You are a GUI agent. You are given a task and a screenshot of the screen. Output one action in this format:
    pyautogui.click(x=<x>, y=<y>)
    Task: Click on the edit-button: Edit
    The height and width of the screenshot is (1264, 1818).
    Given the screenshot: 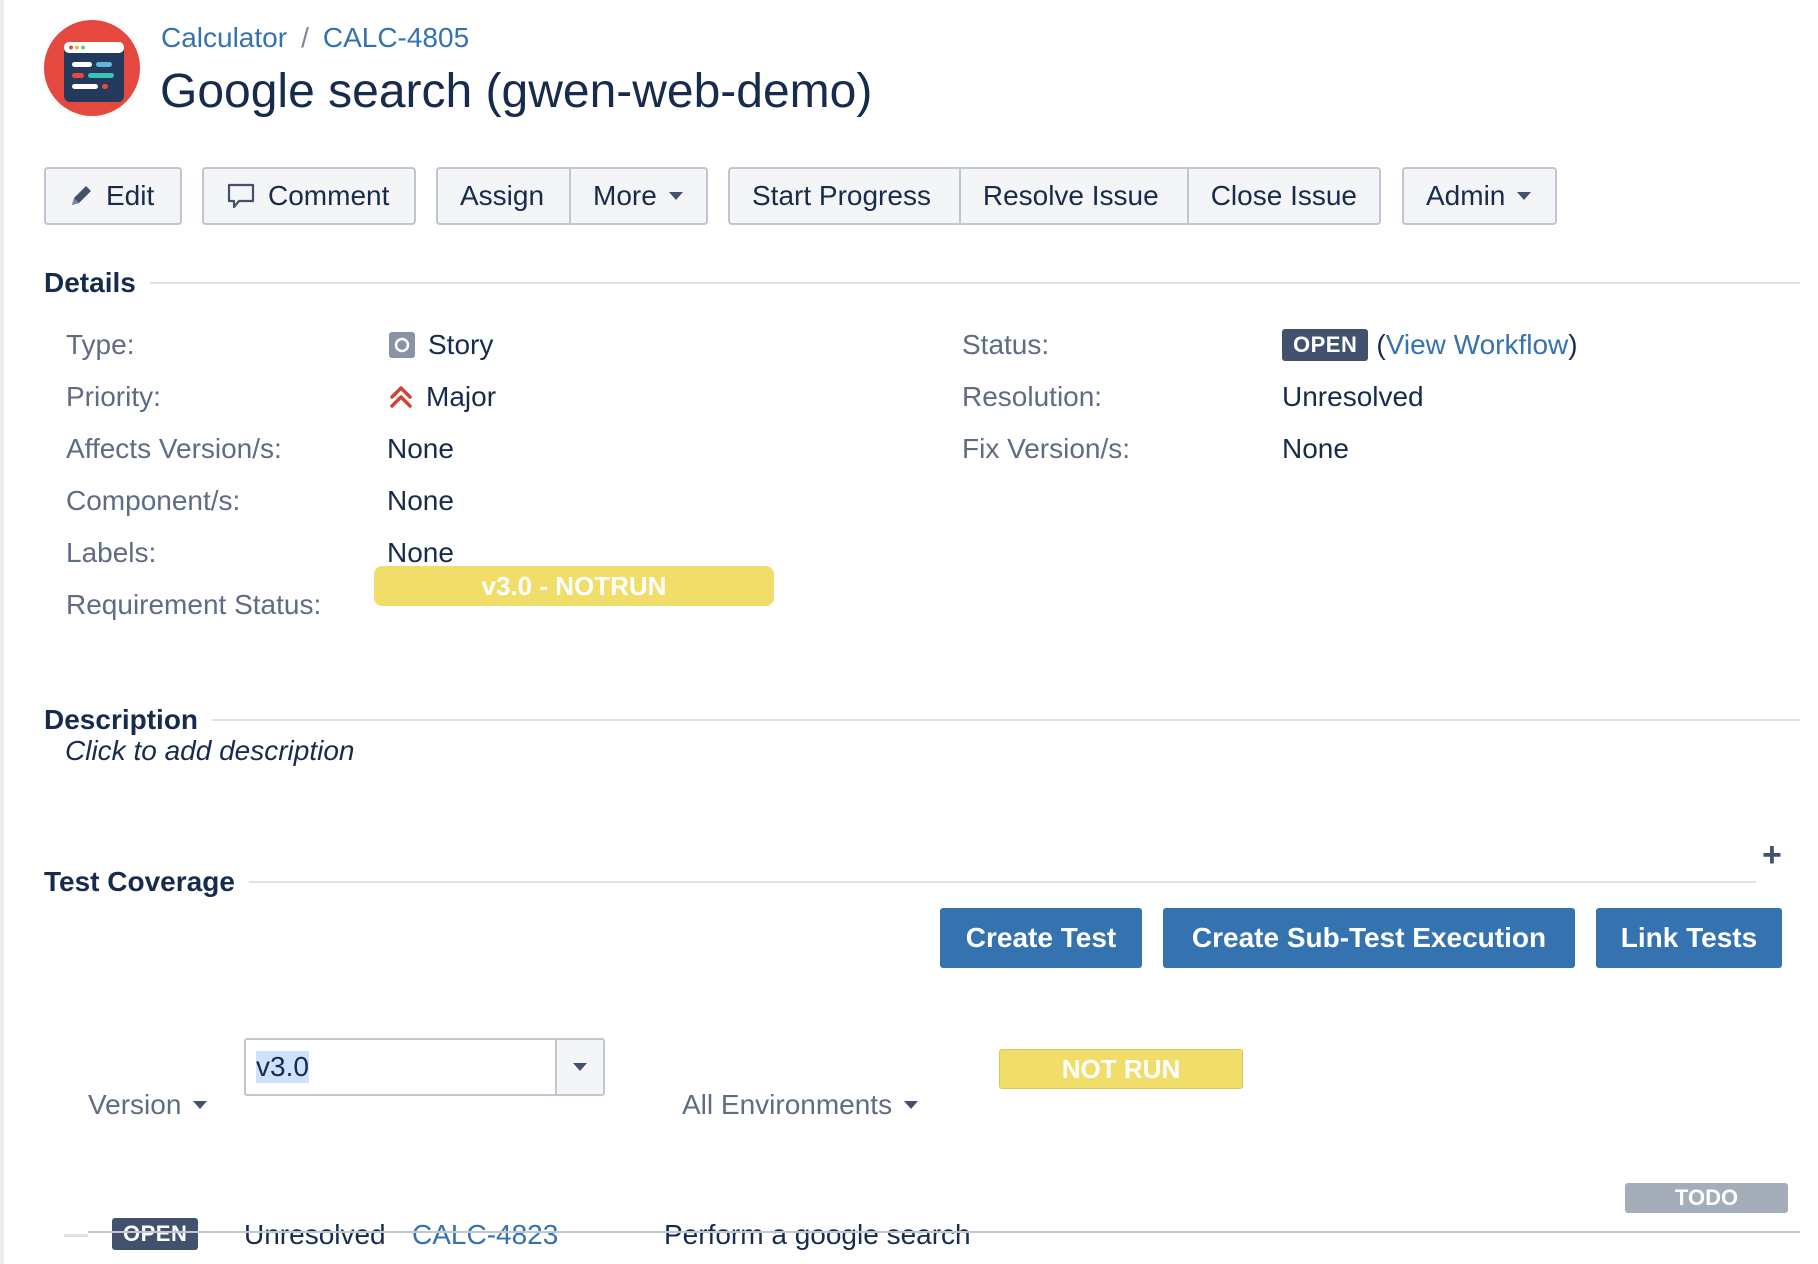 What is the action you would take?
    pyautogui.click(x=111, y=196)
    